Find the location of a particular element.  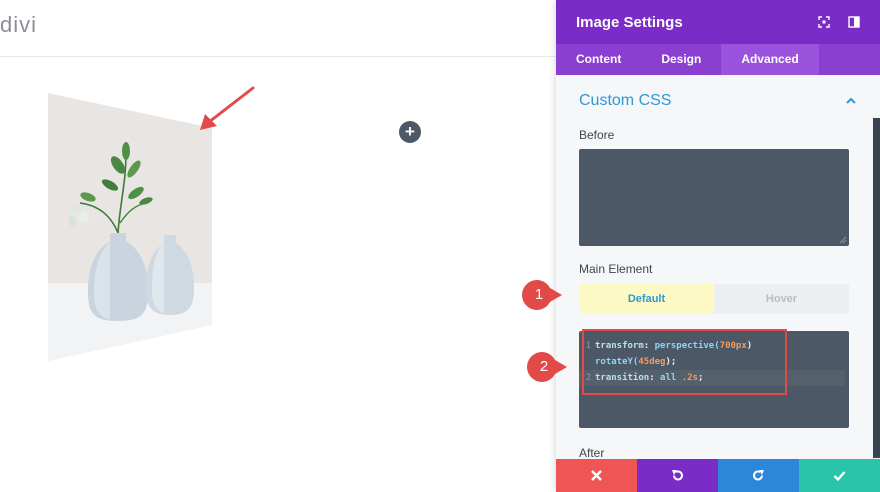

default-state-button: Default is located at coordinates (646, 299).